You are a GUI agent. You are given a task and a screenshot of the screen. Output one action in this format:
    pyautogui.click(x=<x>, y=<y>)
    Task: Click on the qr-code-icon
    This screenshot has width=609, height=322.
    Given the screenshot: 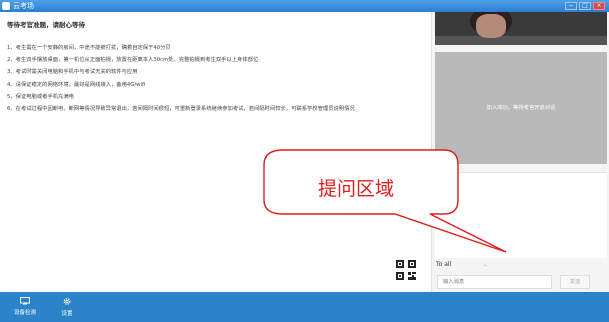 What is the action you would take?
    pyautogui.click(x=406, y=270)
    